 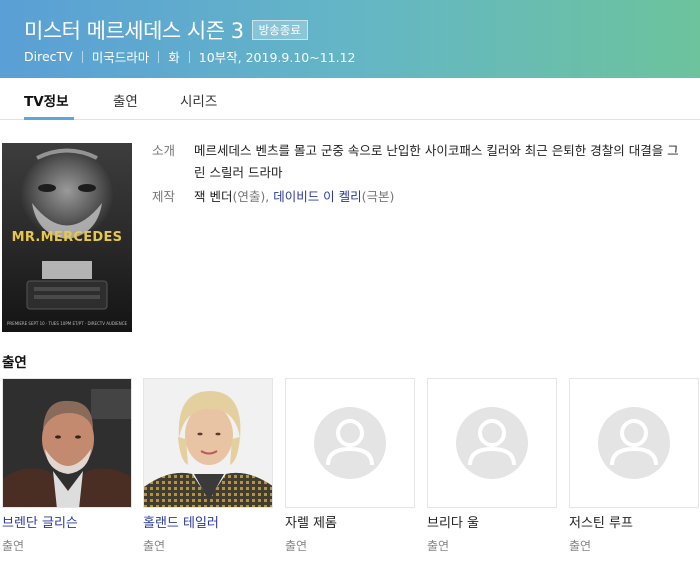 I want to click on production-row: 제작 잭 벤더(연출), 데이비드 이 켈리(극본), so click(x=417, y=197).